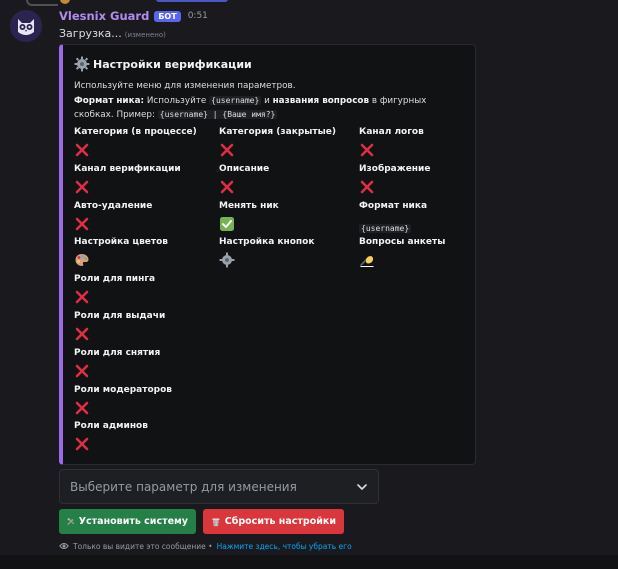  I want to click on reset-settings-button: Сбросить настройки, so click(273, 521).